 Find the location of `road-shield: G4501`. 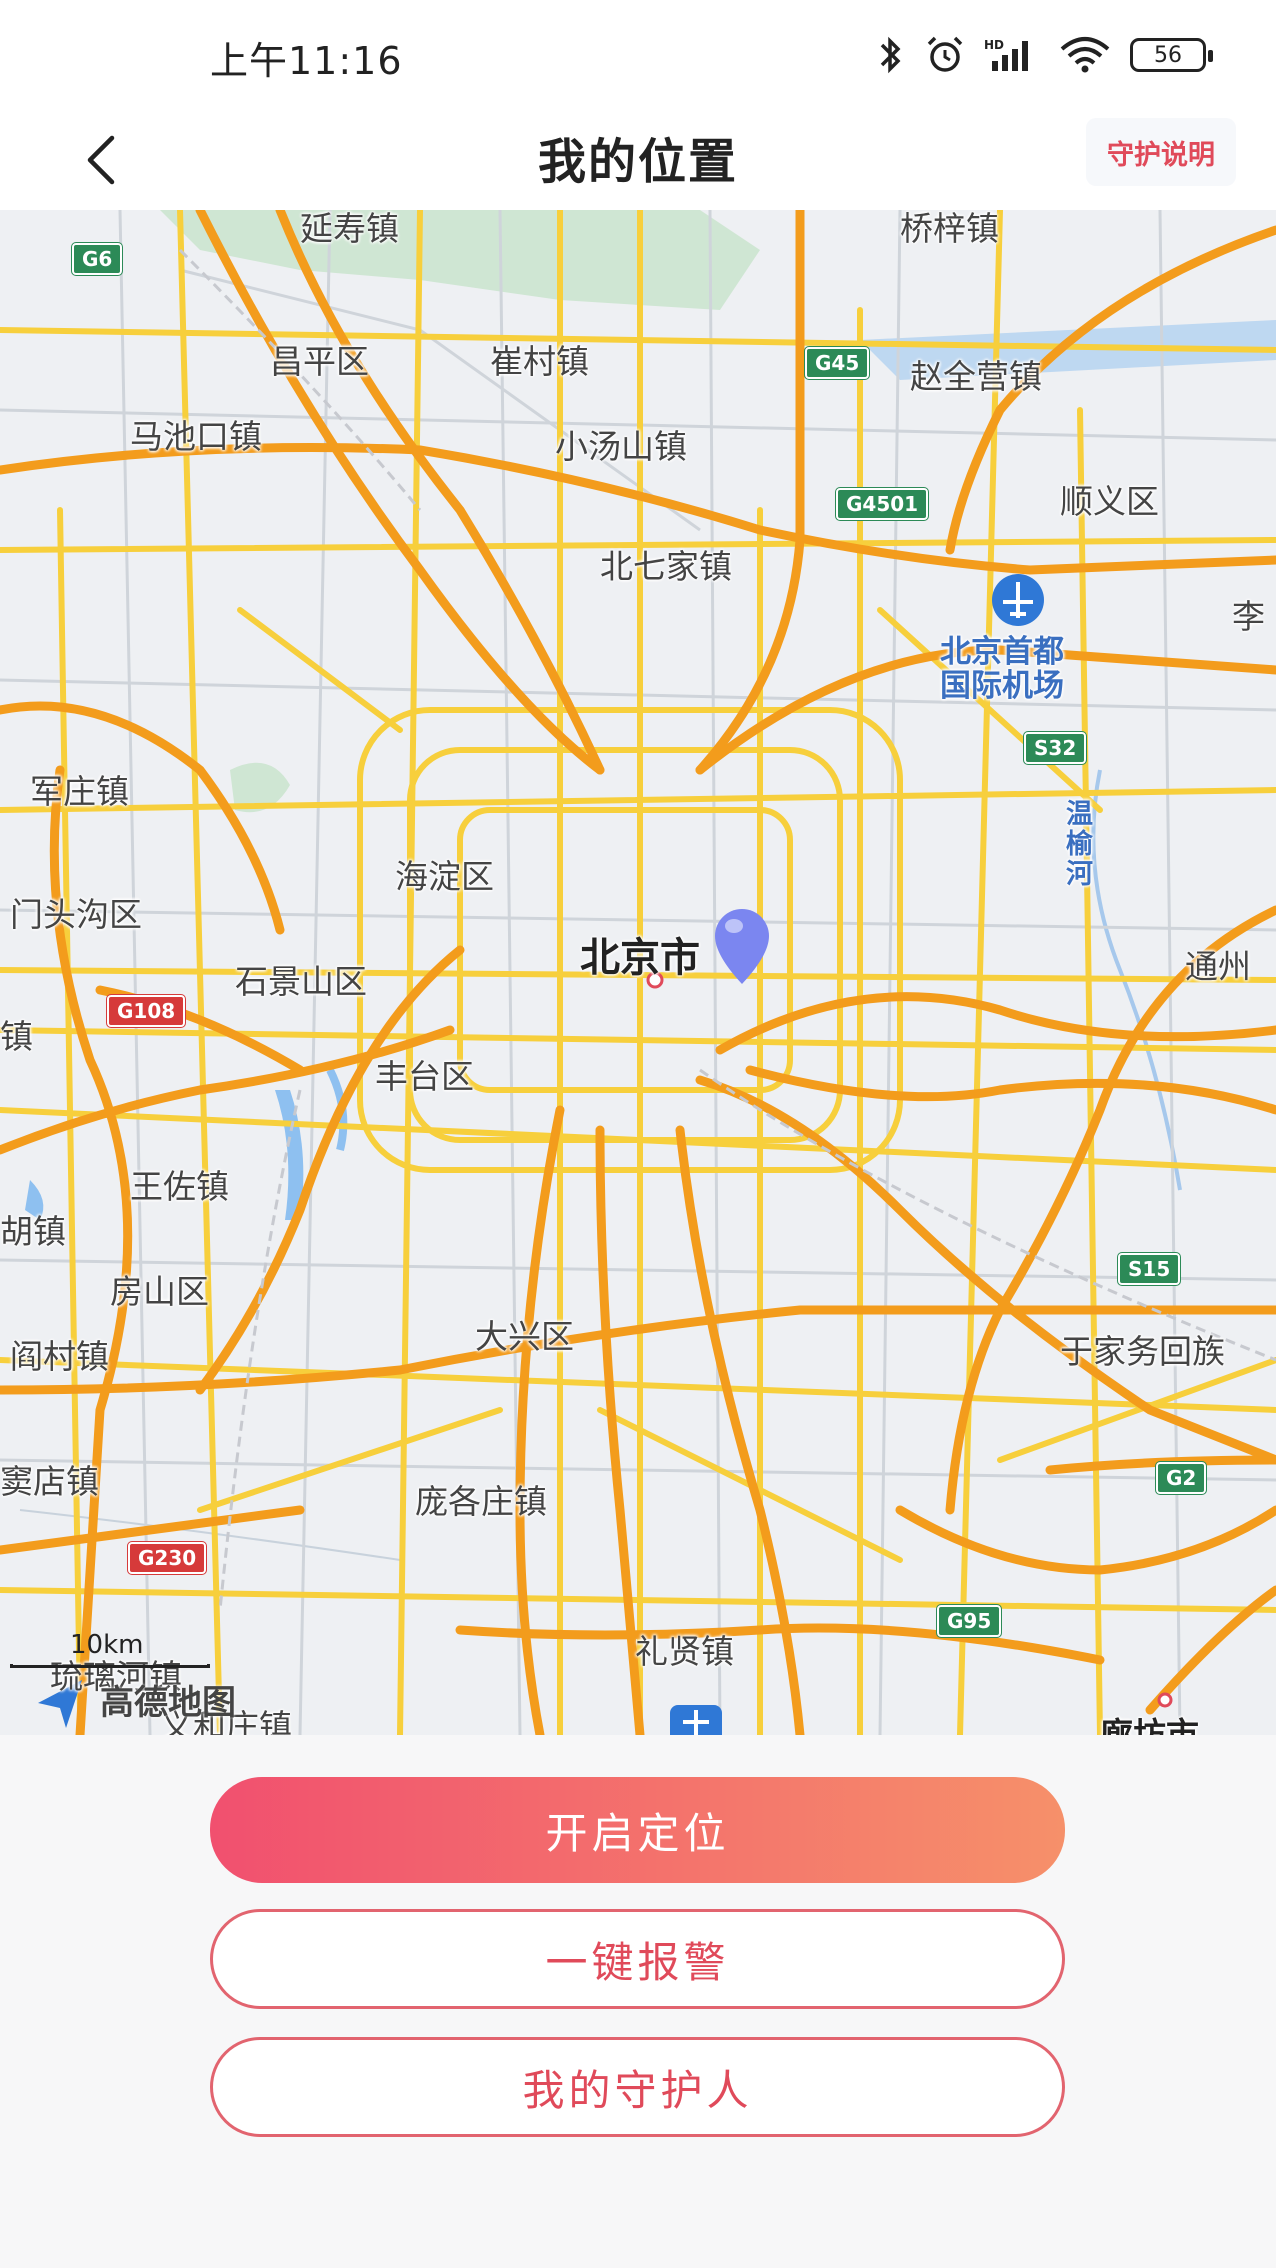

road-shield: G4501 is located at coordinates (882, 504).